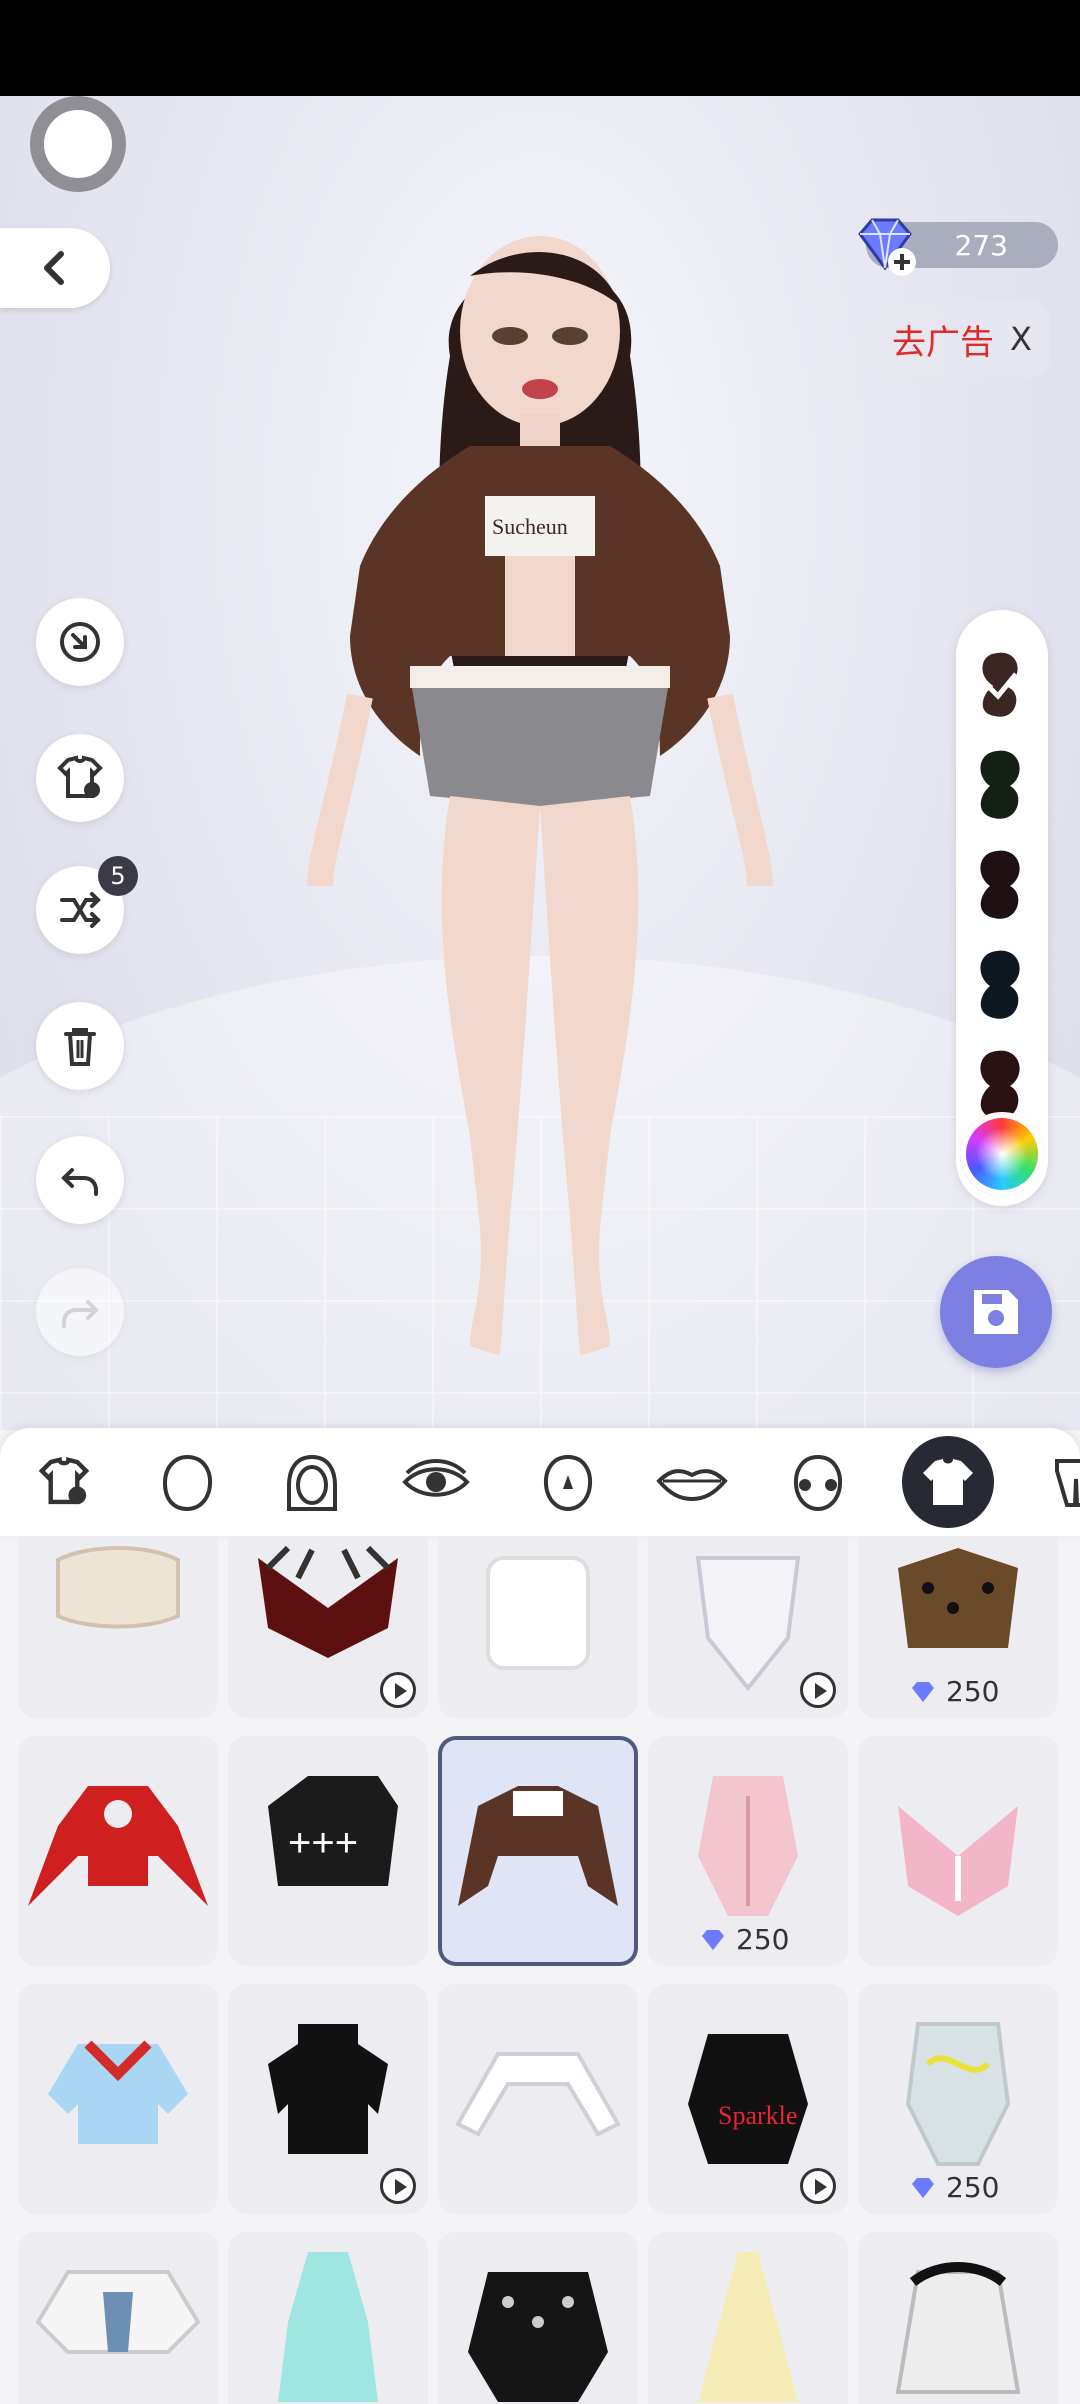  What do you see at coordinates (78, 144) in the screenshot?
I see `record-button` at bounding box center [78, 144].